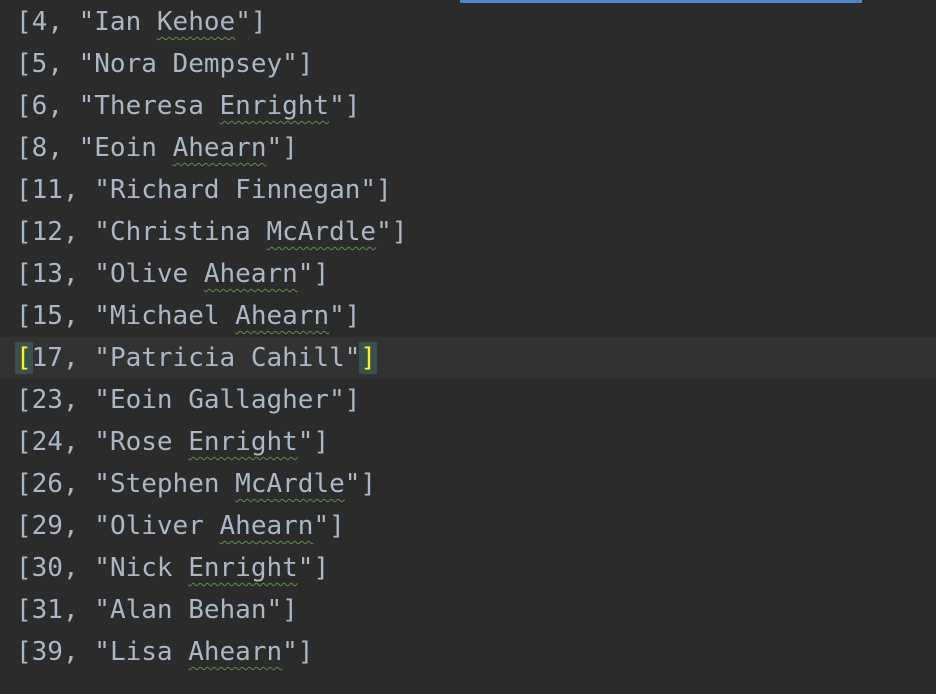  Describe the element at coordinates (39, 148) in the screenshot. I see `row-id: 8` at that location.